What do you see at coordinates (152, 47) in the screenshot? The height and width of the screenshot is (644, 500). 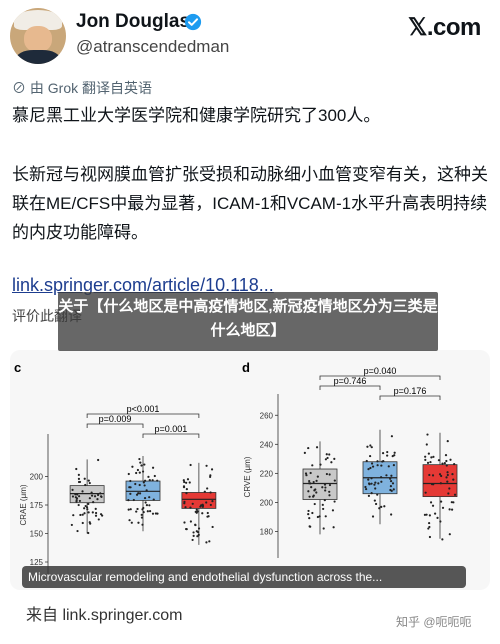 I see `author-handle: @atranscendedman` at bounding box center [152, 47].